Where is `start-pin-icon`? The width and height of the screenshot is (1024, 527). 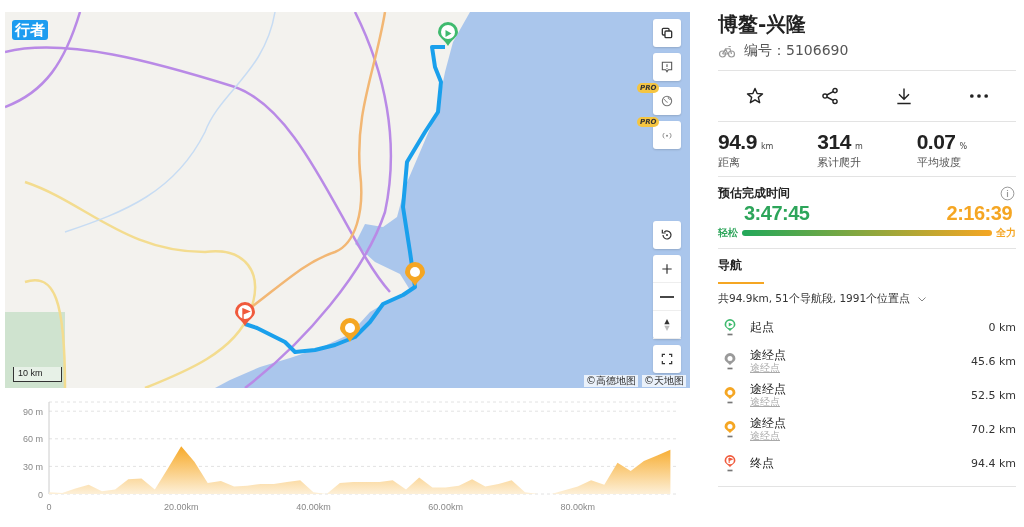 start-pin-icon is located at coordinates (448, 34).